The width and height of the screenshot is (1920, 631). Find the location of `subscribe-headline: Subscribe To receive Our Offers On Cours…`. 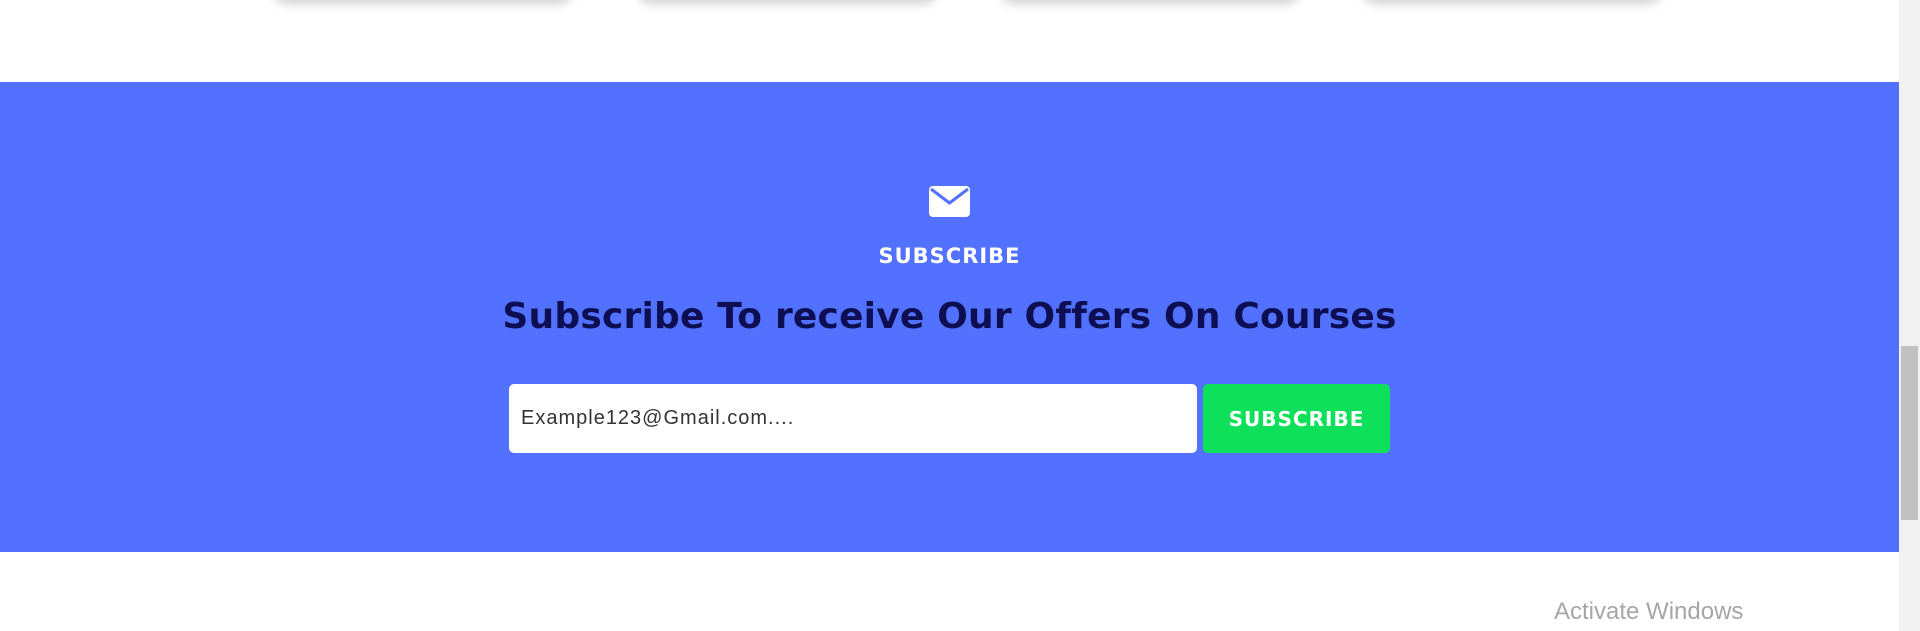

subscribe-headline: Subscribe To receive Our Offers On Cours… is located at coordinates (949, 316).